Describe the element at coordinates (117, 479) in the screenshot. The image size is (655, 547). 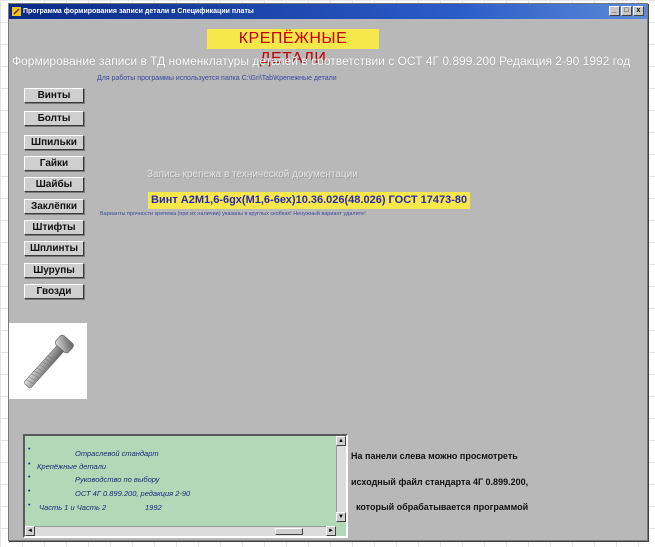
I see `doc-line: Руководство по выбору` at that location.